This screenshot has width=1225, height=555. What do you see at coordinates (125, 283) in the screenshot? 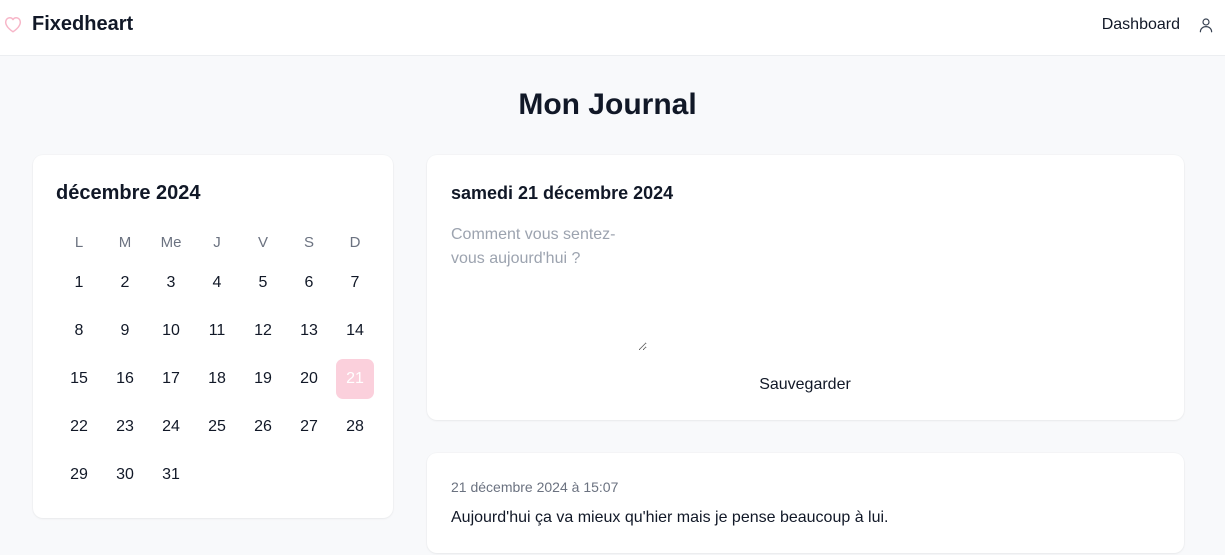
I see `calendar-day: 2` at bounding box center [125, 283].